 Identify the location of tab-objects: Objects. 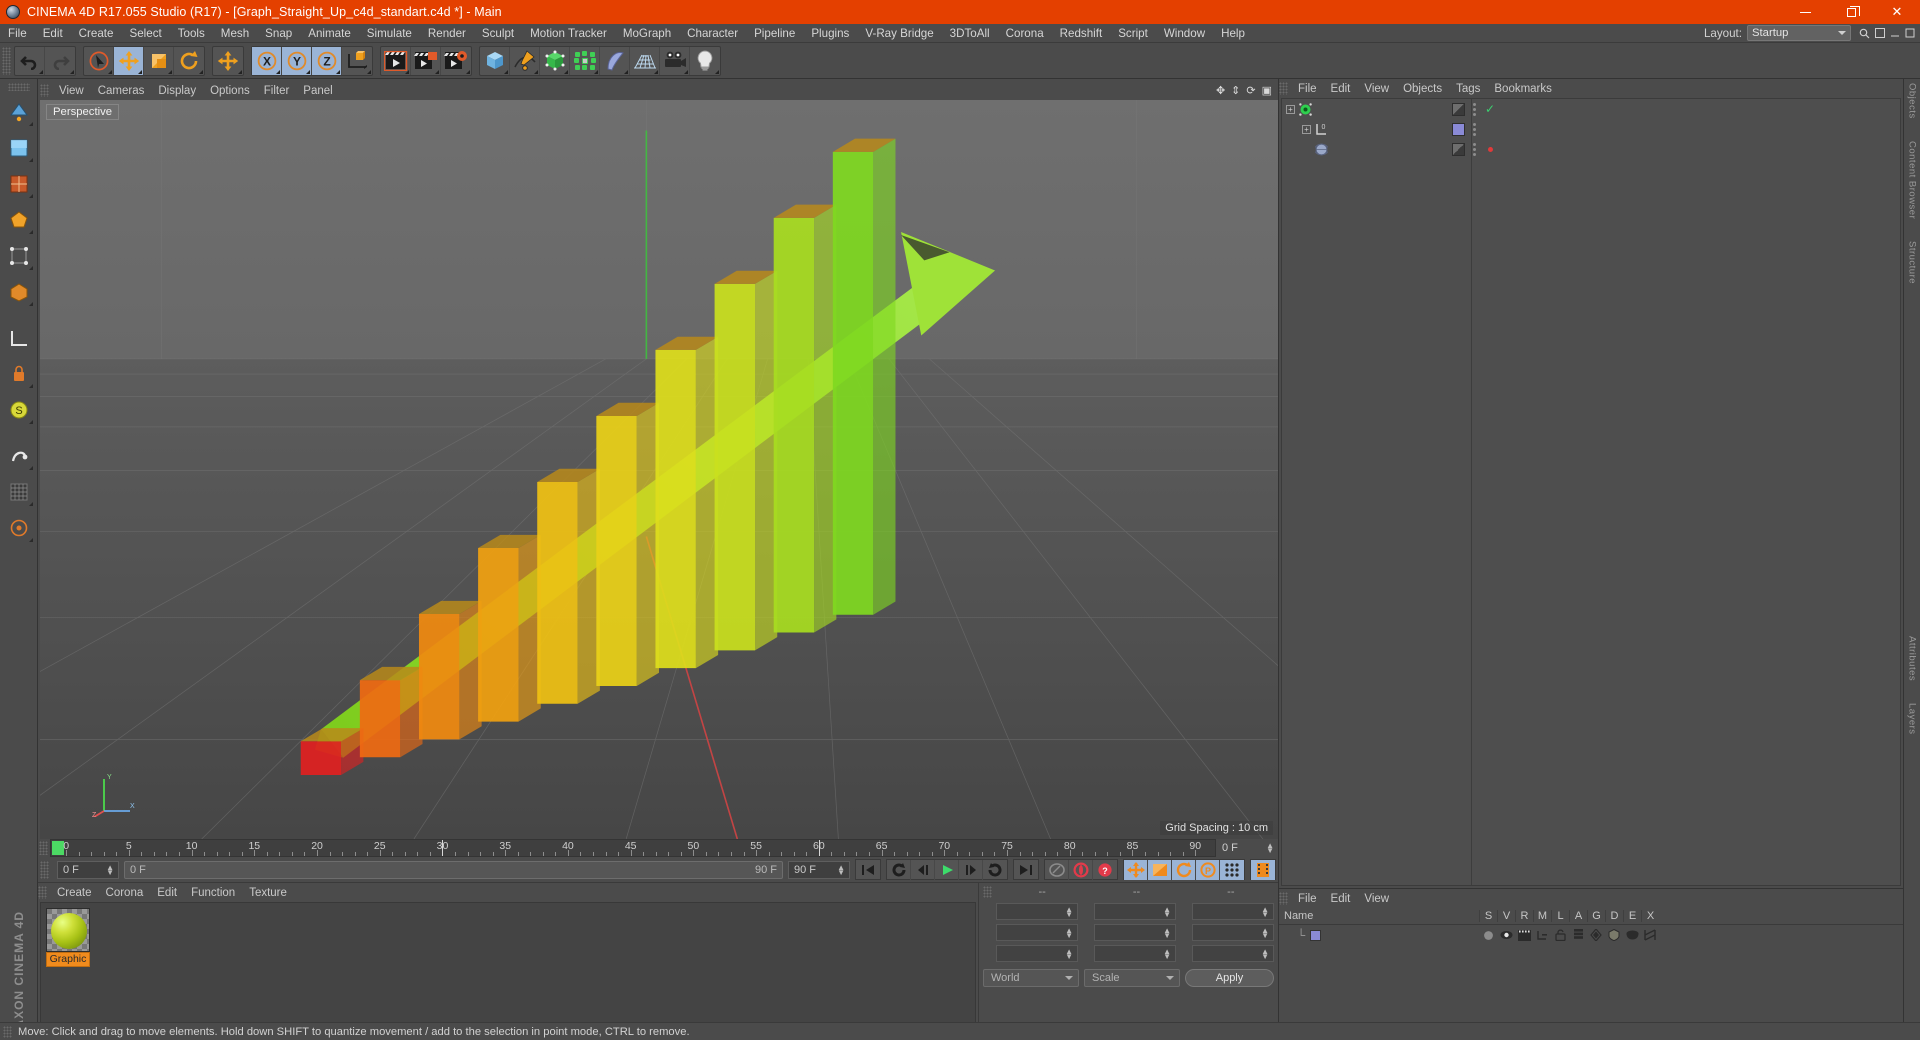
(1912, 101).